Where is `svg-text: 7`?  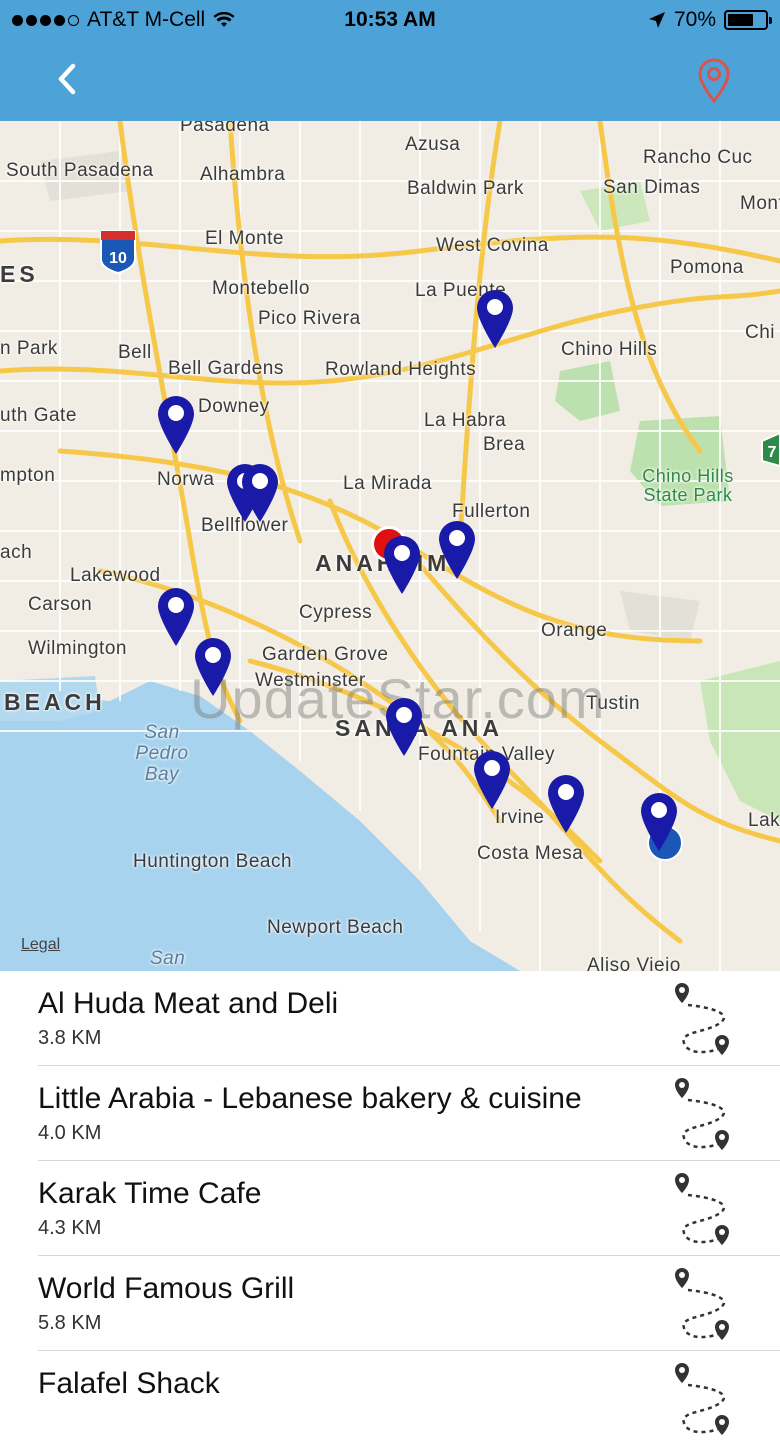 svg-text: 7 is located at coordinates (772, 452).